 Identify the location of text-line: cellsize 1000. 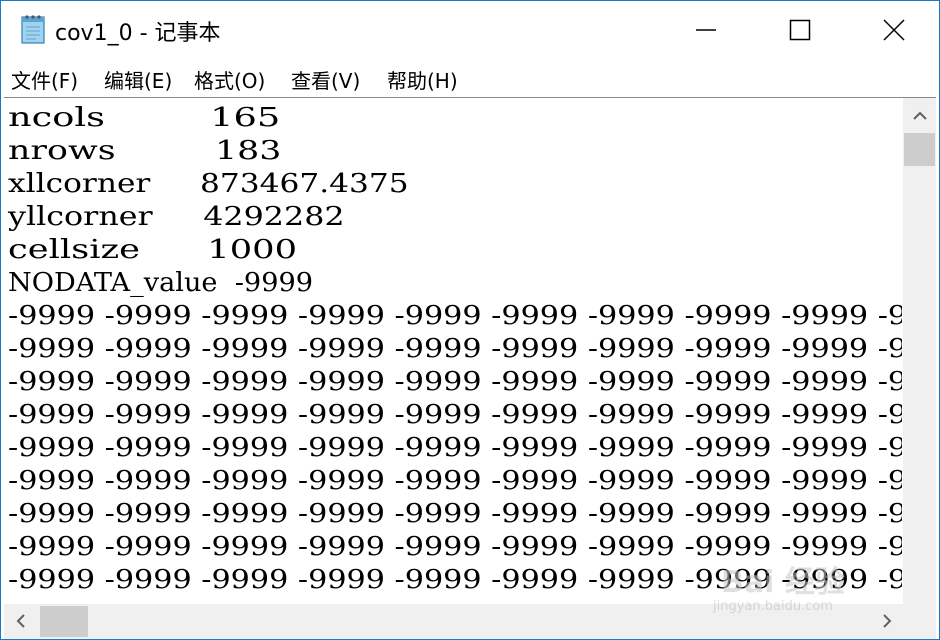
(153, 250).